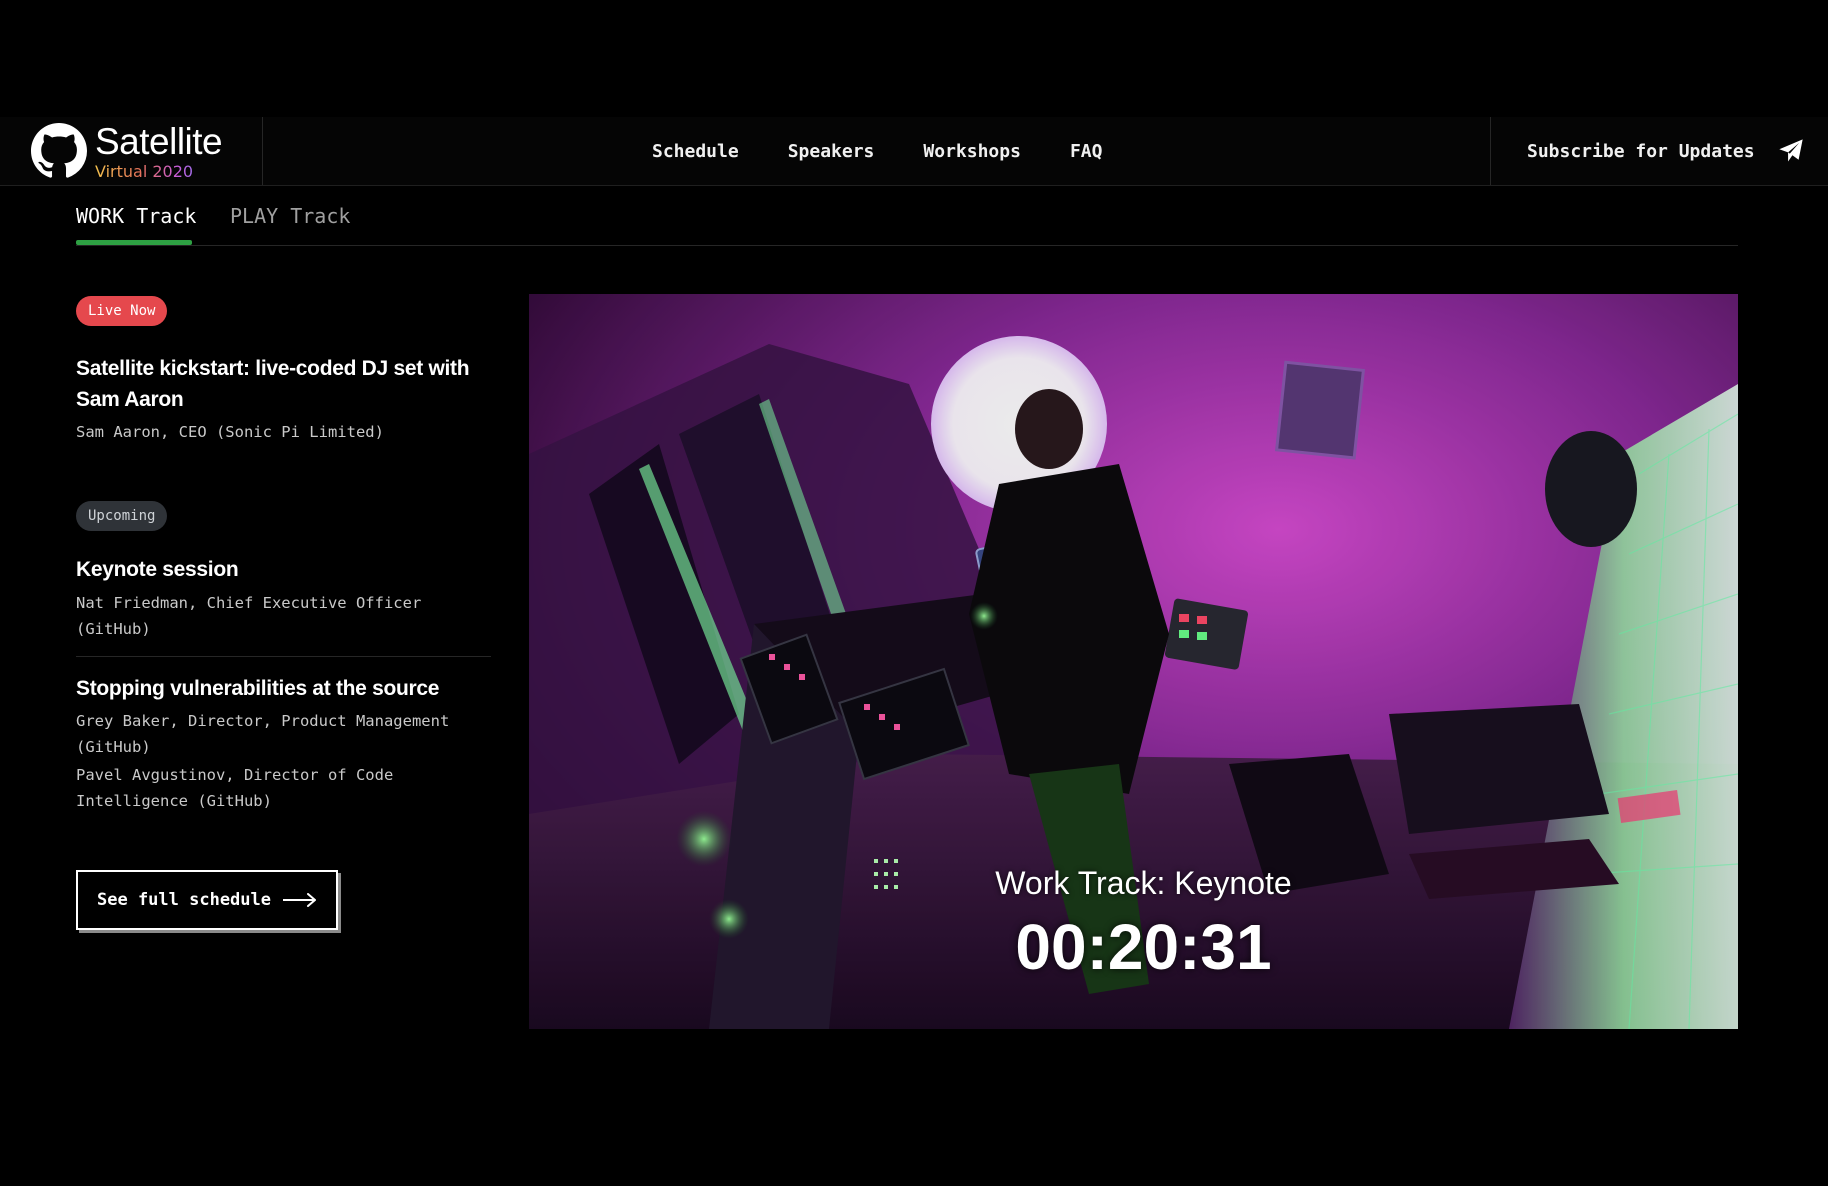 The width and height of the screenshot is (1828, 1186). I want to click on active-tab-indicator, so click(134, 242).